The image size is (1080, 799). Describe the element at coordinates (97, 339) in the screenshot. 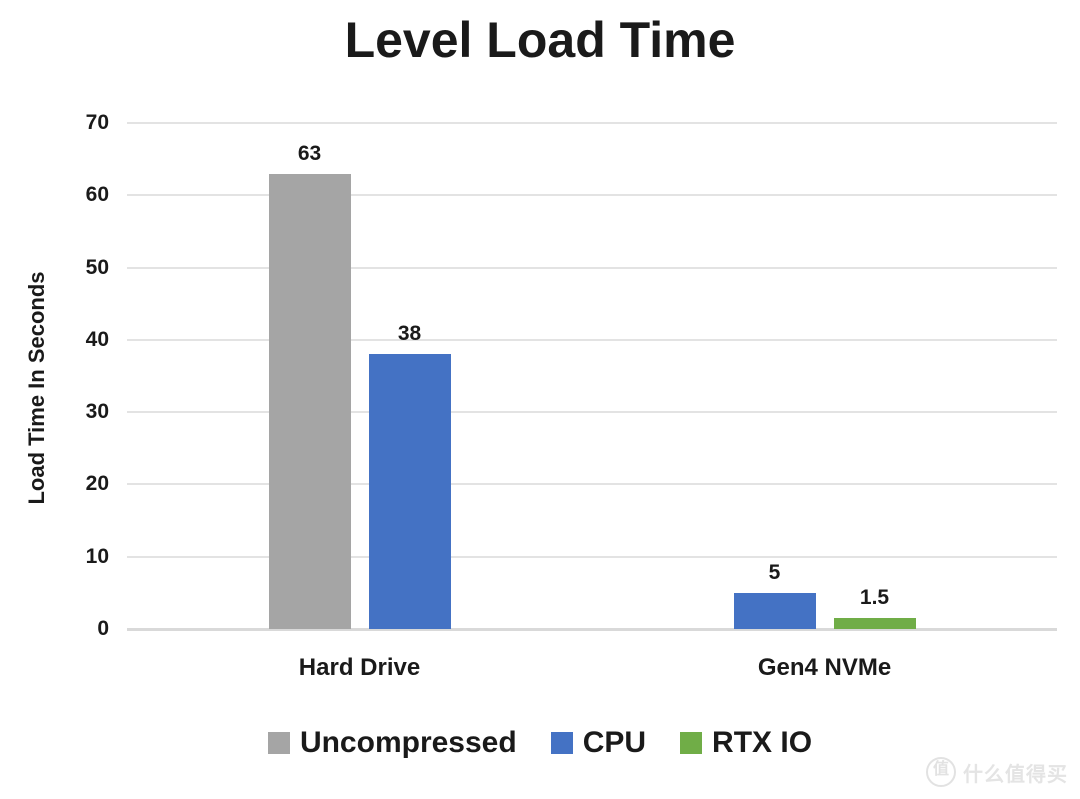

I see `y-axis-tick: 40` at that location.